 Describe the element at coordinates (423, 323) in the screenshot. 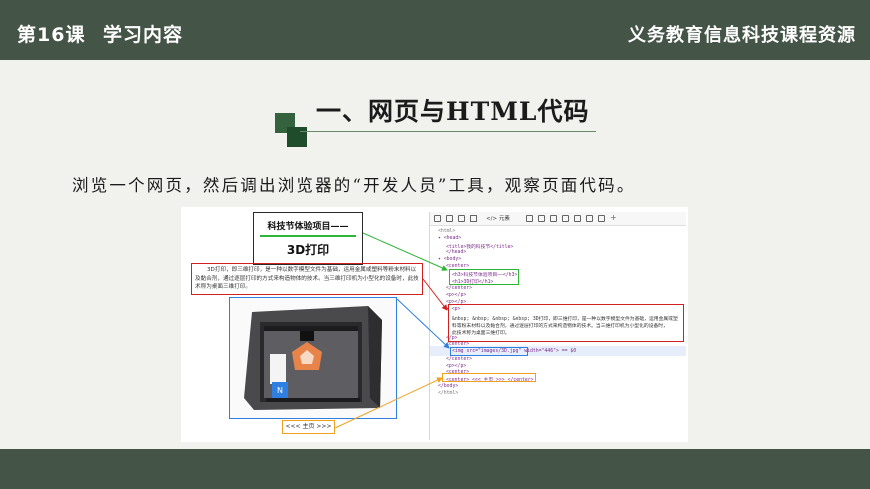

I see `arrow-image` at that location.